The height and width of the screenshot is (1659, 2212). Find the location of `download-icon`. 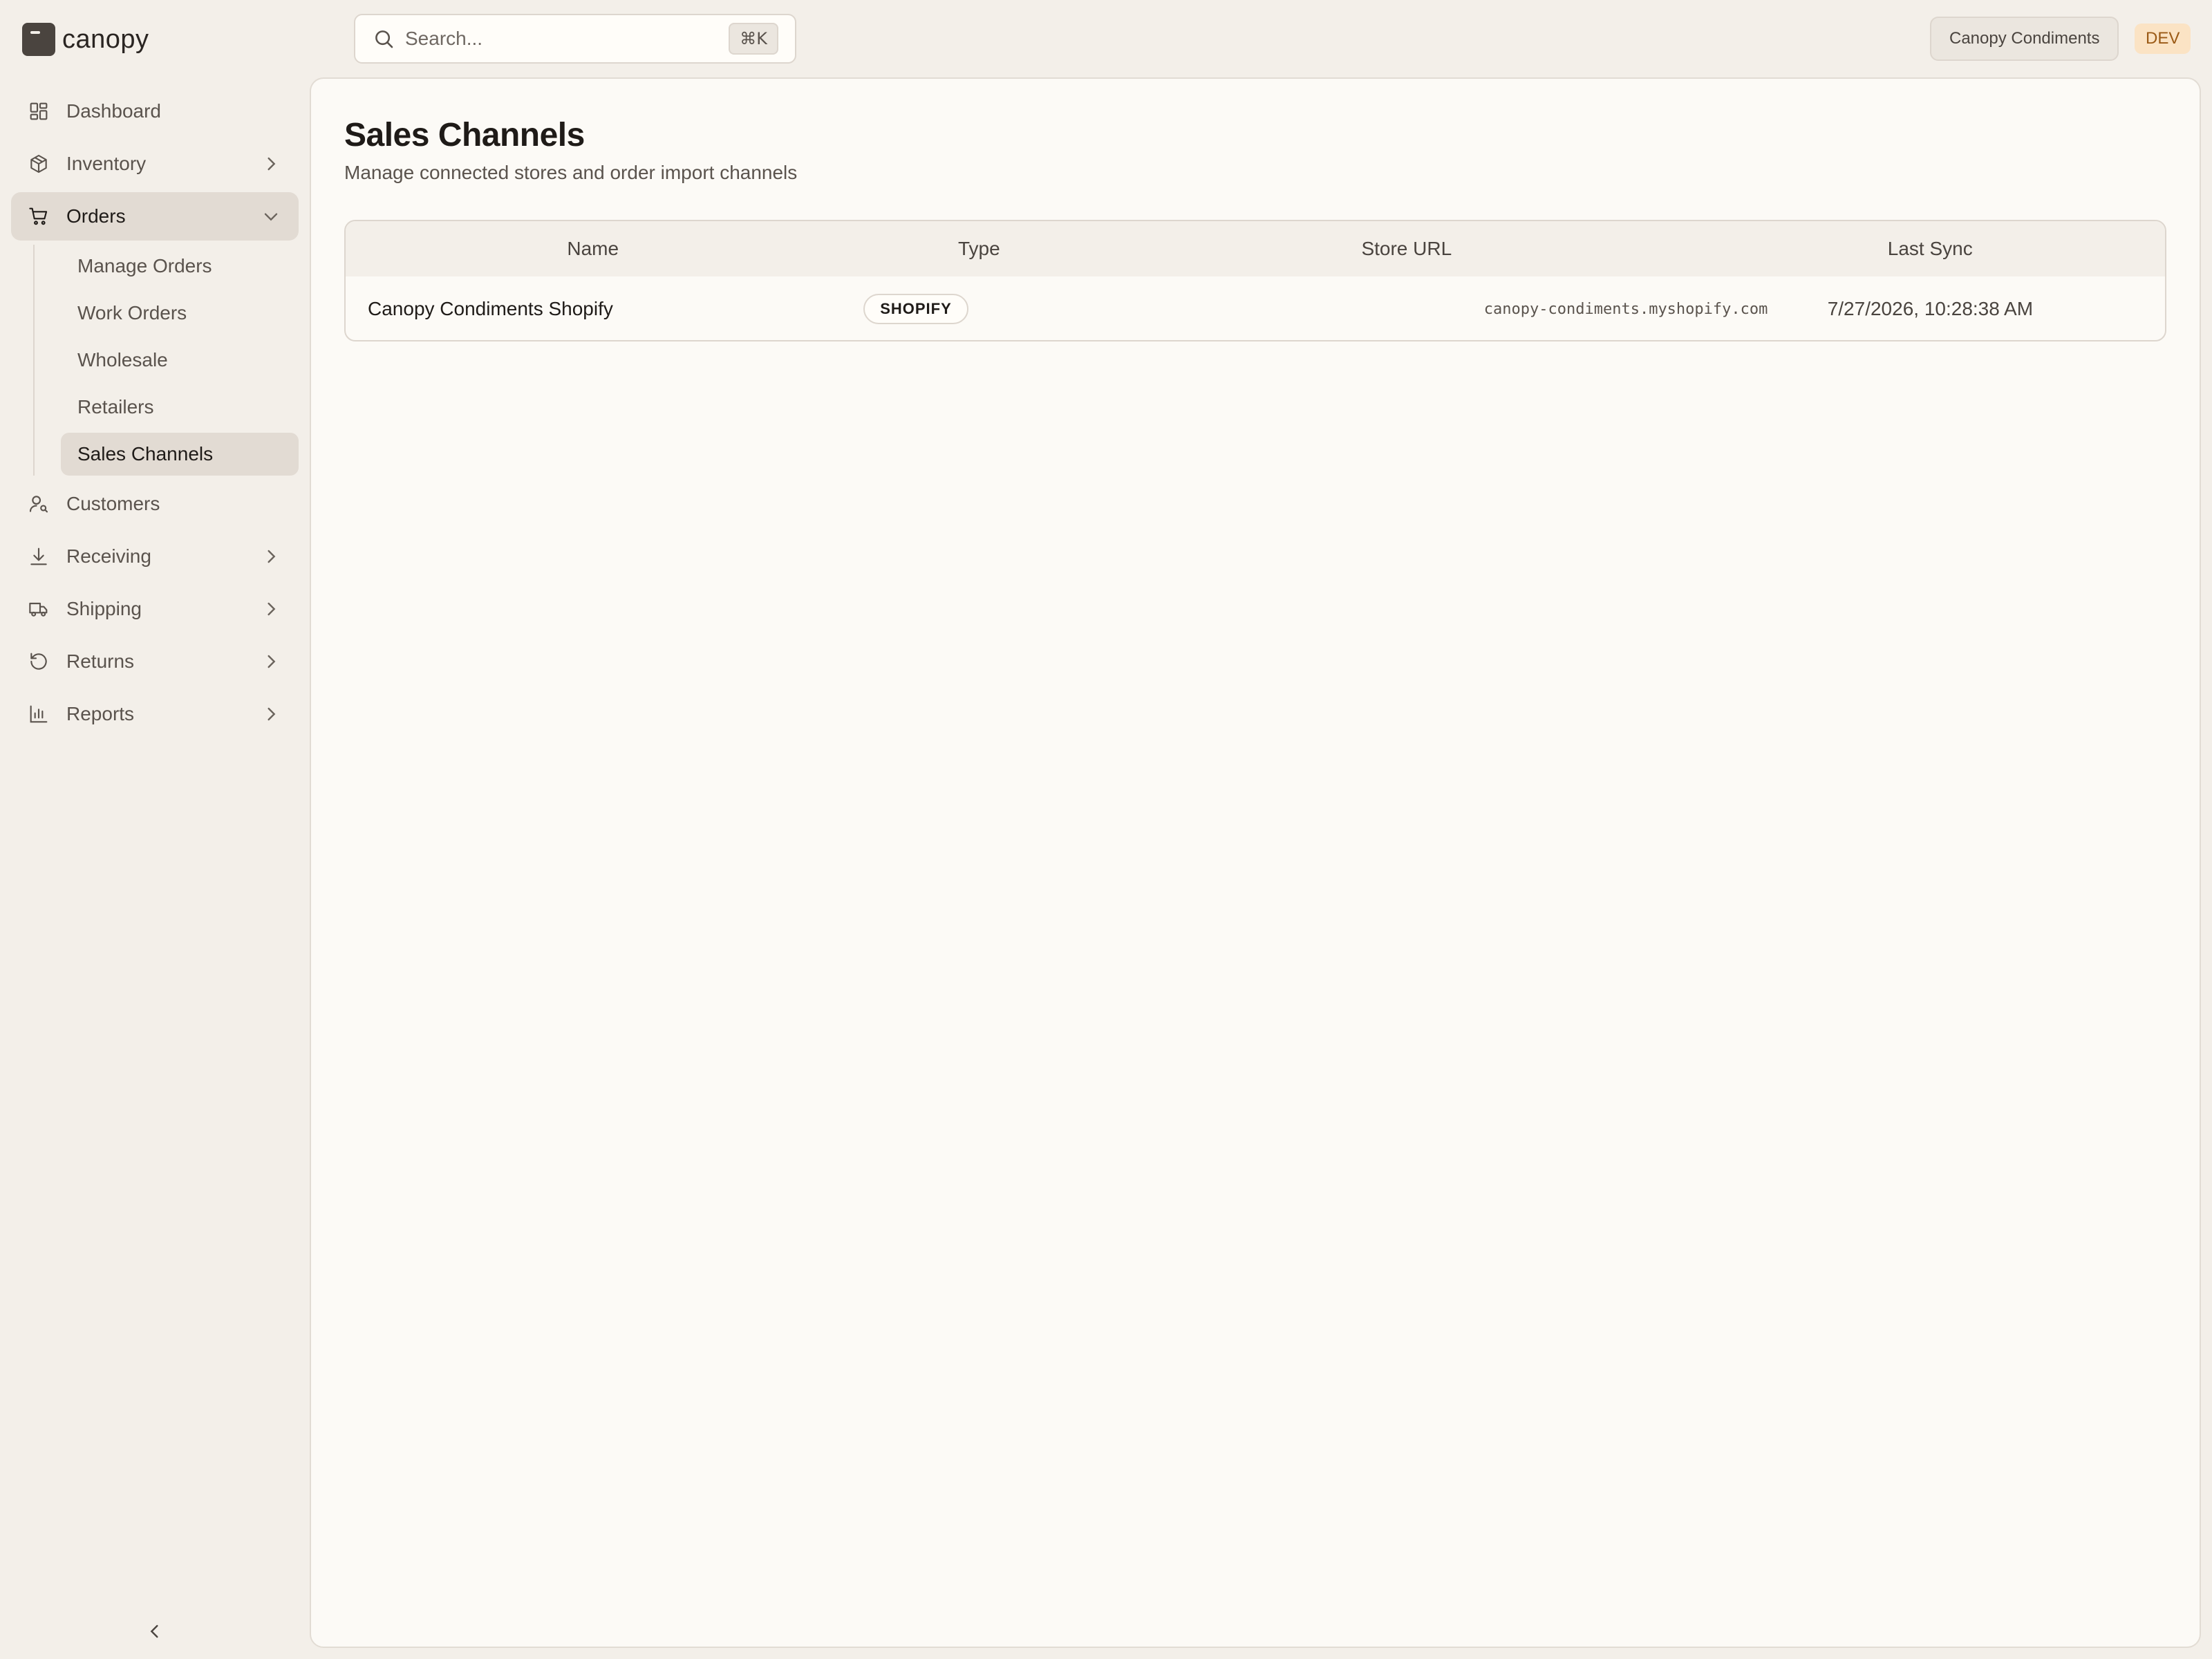

download-icon is located at coordinates (39, 556).